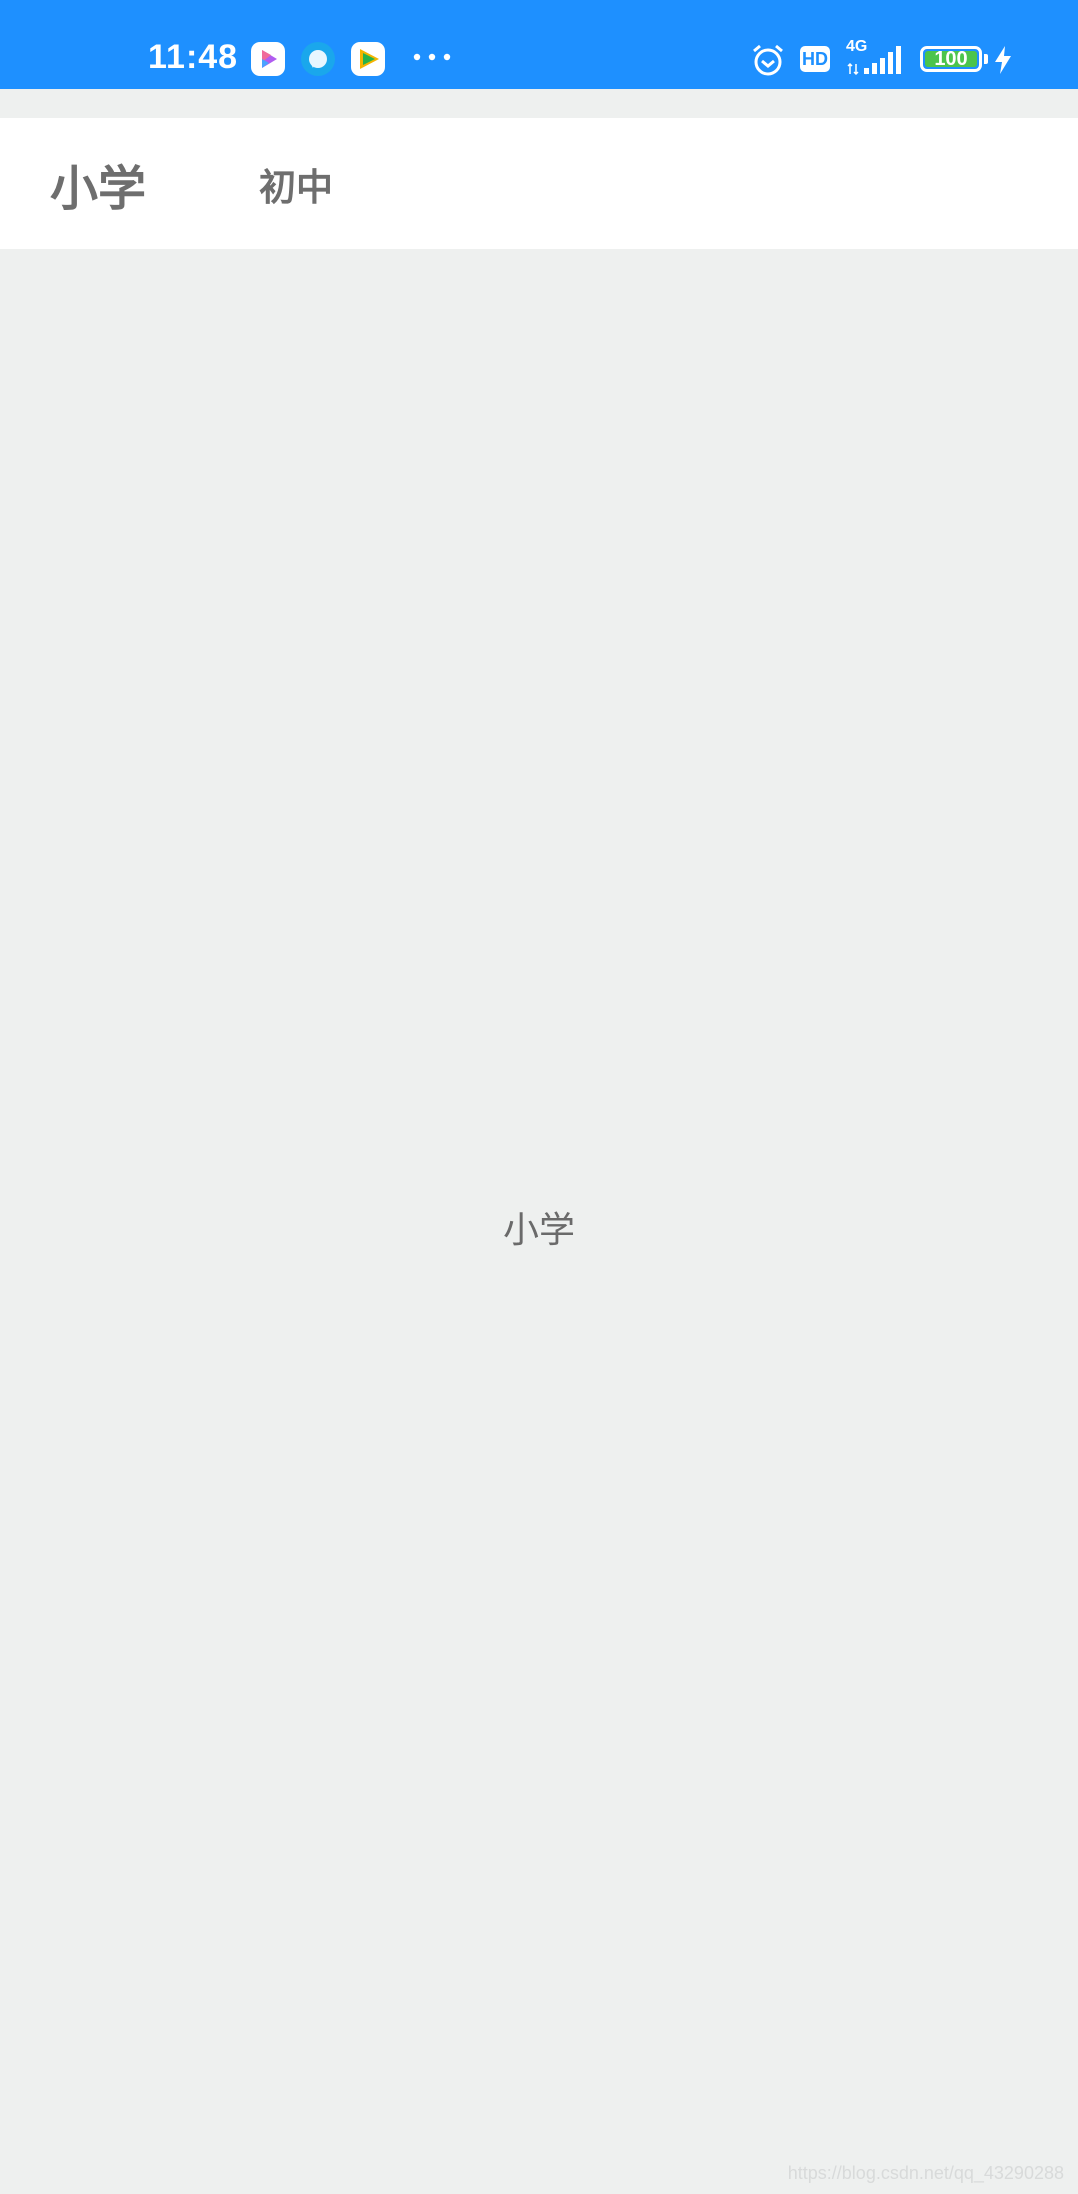 The width and height of the screenshot is (1078, 2194). What do you see at coordinates (874, 61) in the screenshot?
I see `signal-4g-icon` at bounding box center [874, 61].